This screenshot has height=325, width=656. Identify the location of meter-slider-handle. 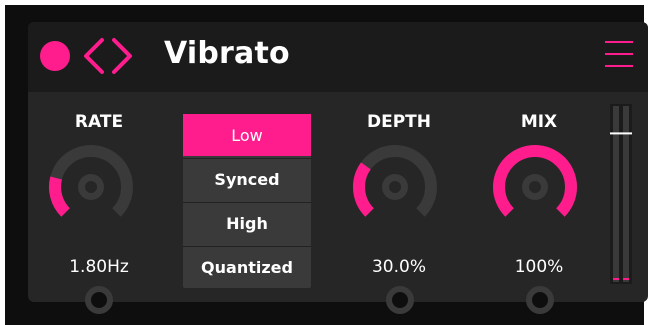
(621, 133).